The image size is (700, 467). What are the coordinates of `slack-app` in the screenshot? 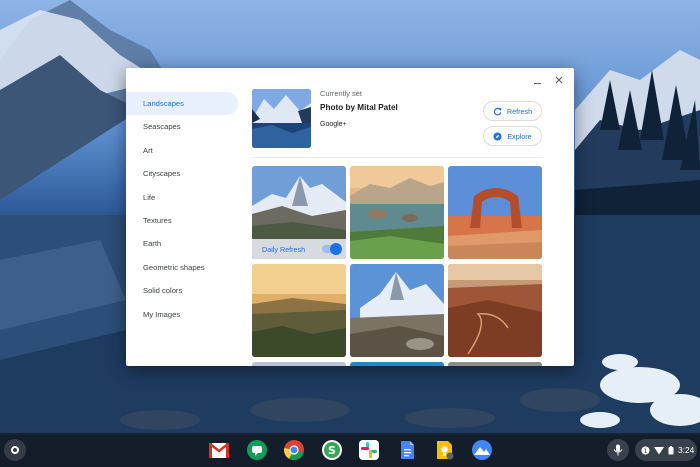 It's located at (369, 450).